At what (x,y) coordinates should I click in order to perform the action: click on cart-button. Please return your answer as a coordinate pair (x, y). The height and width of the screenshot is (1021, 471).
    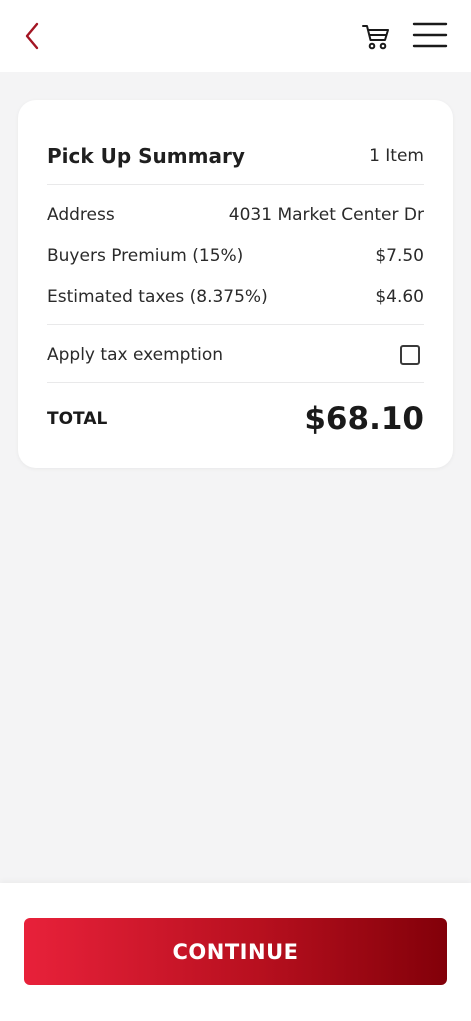
    Looking at the image, I should click on (376, 36).